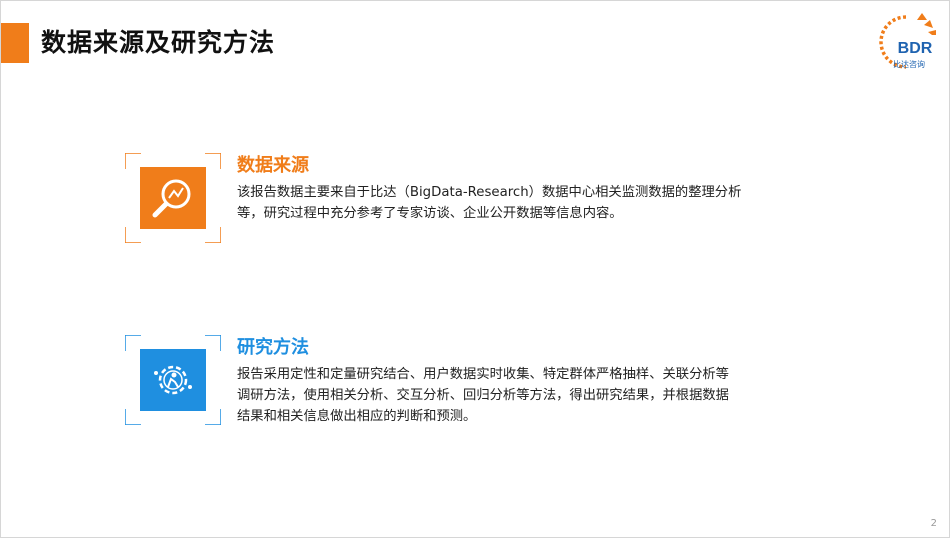  Describe the element at coordinates (483, 374) in the screenshot. I see `text-line: 报告采用定性和定量研究结合、用户数据实时收集、特定群体严格抽样、关联分析等` at that location.